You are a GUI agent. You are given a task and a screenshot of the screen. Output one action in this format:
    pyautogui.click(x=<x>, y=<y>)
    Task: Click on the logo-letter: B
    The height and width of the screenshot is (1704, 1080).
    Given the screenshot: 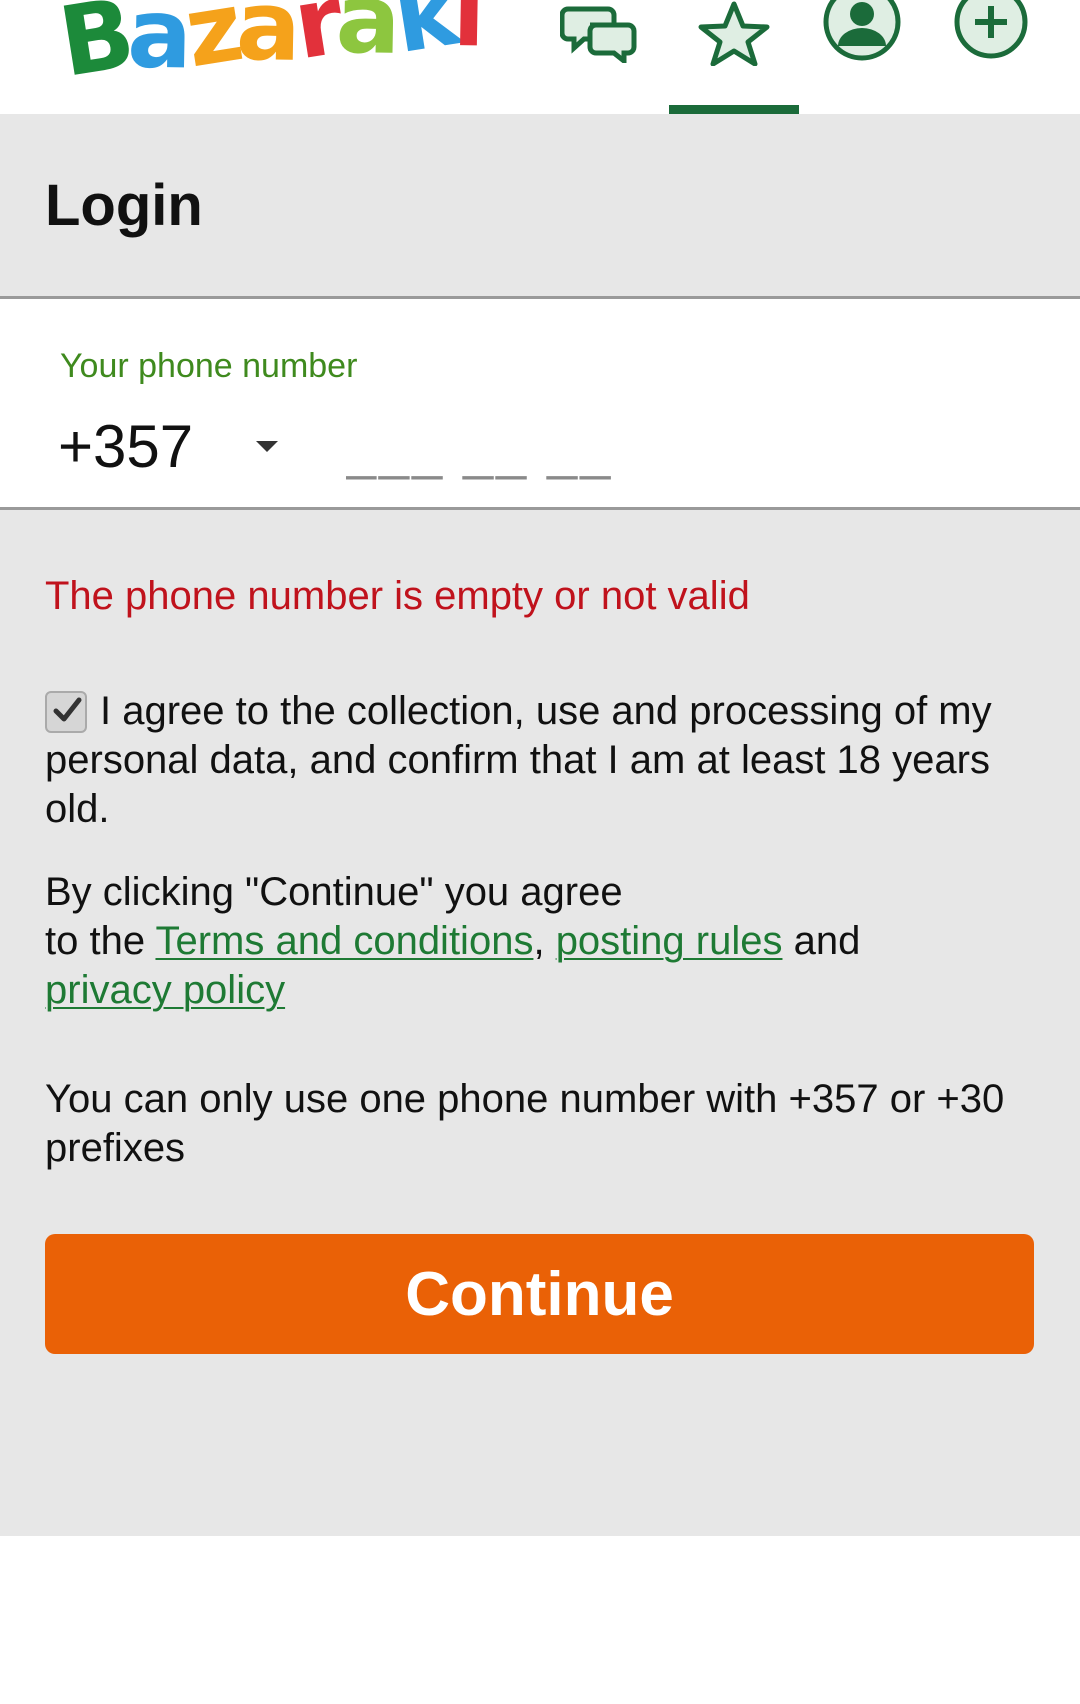 What is the action you would take?
    pyautogui.click(x=94, y=49)
    